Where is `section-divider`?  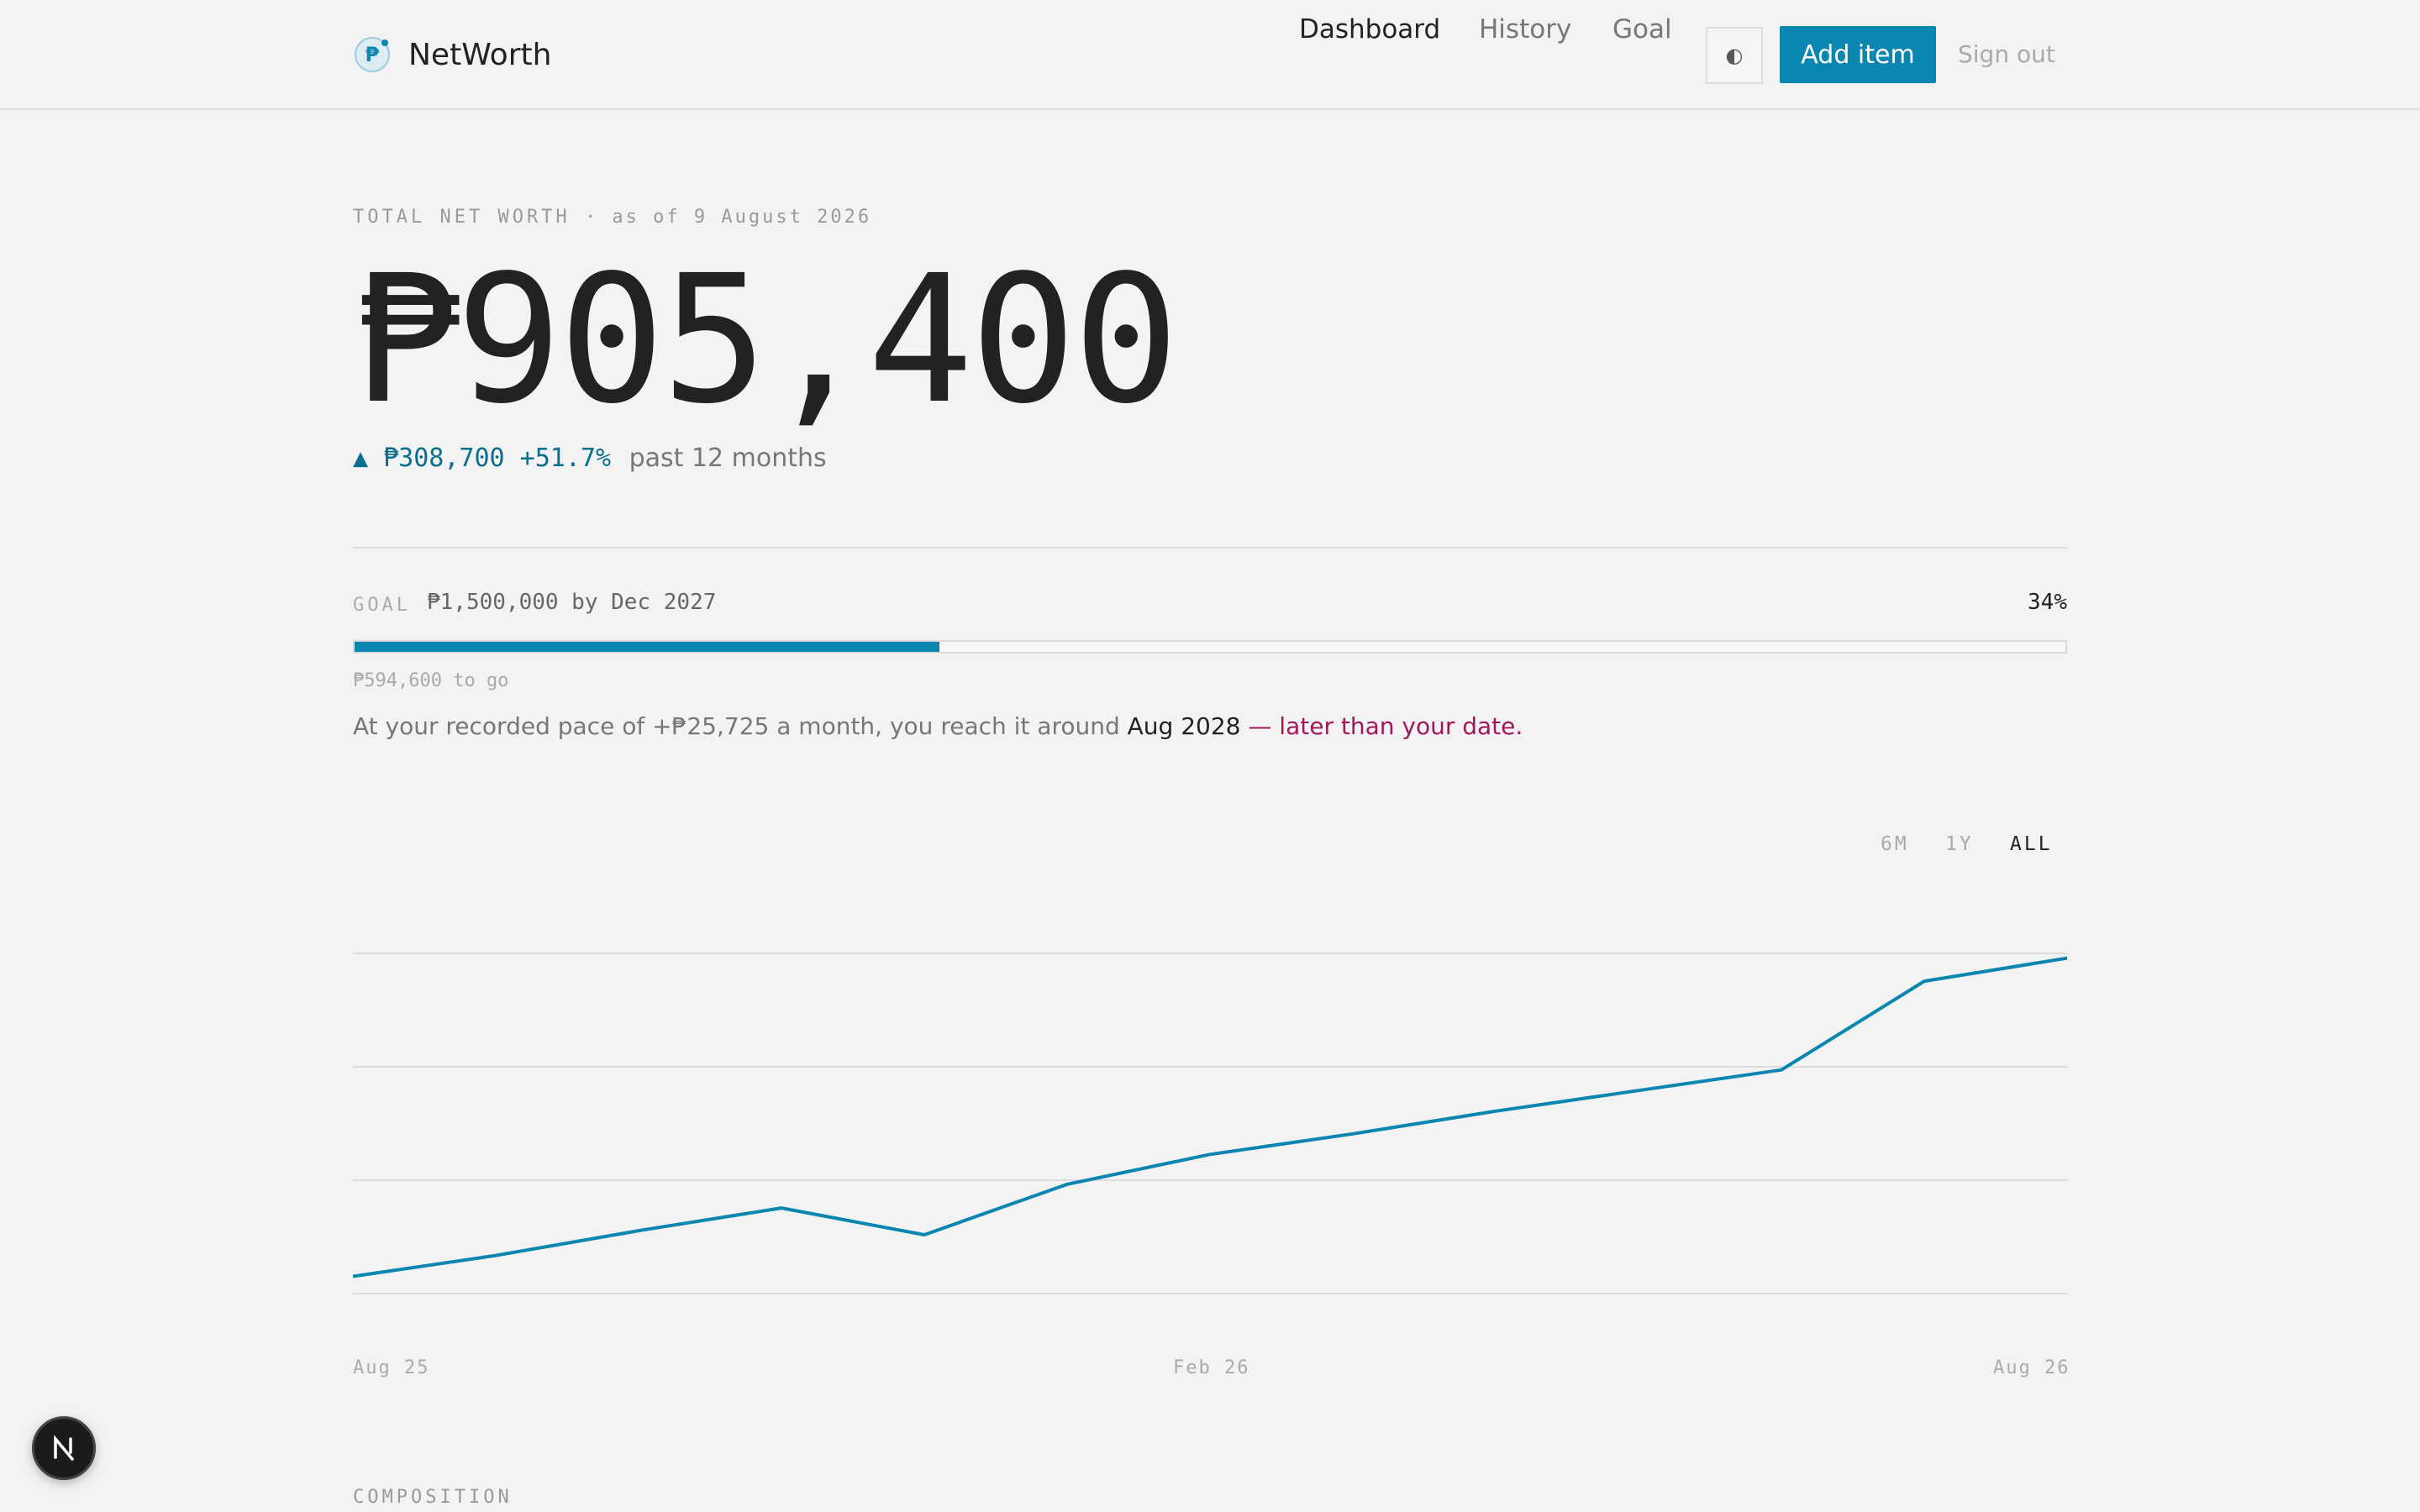 section-divider is located at coordinates (1210, 548).